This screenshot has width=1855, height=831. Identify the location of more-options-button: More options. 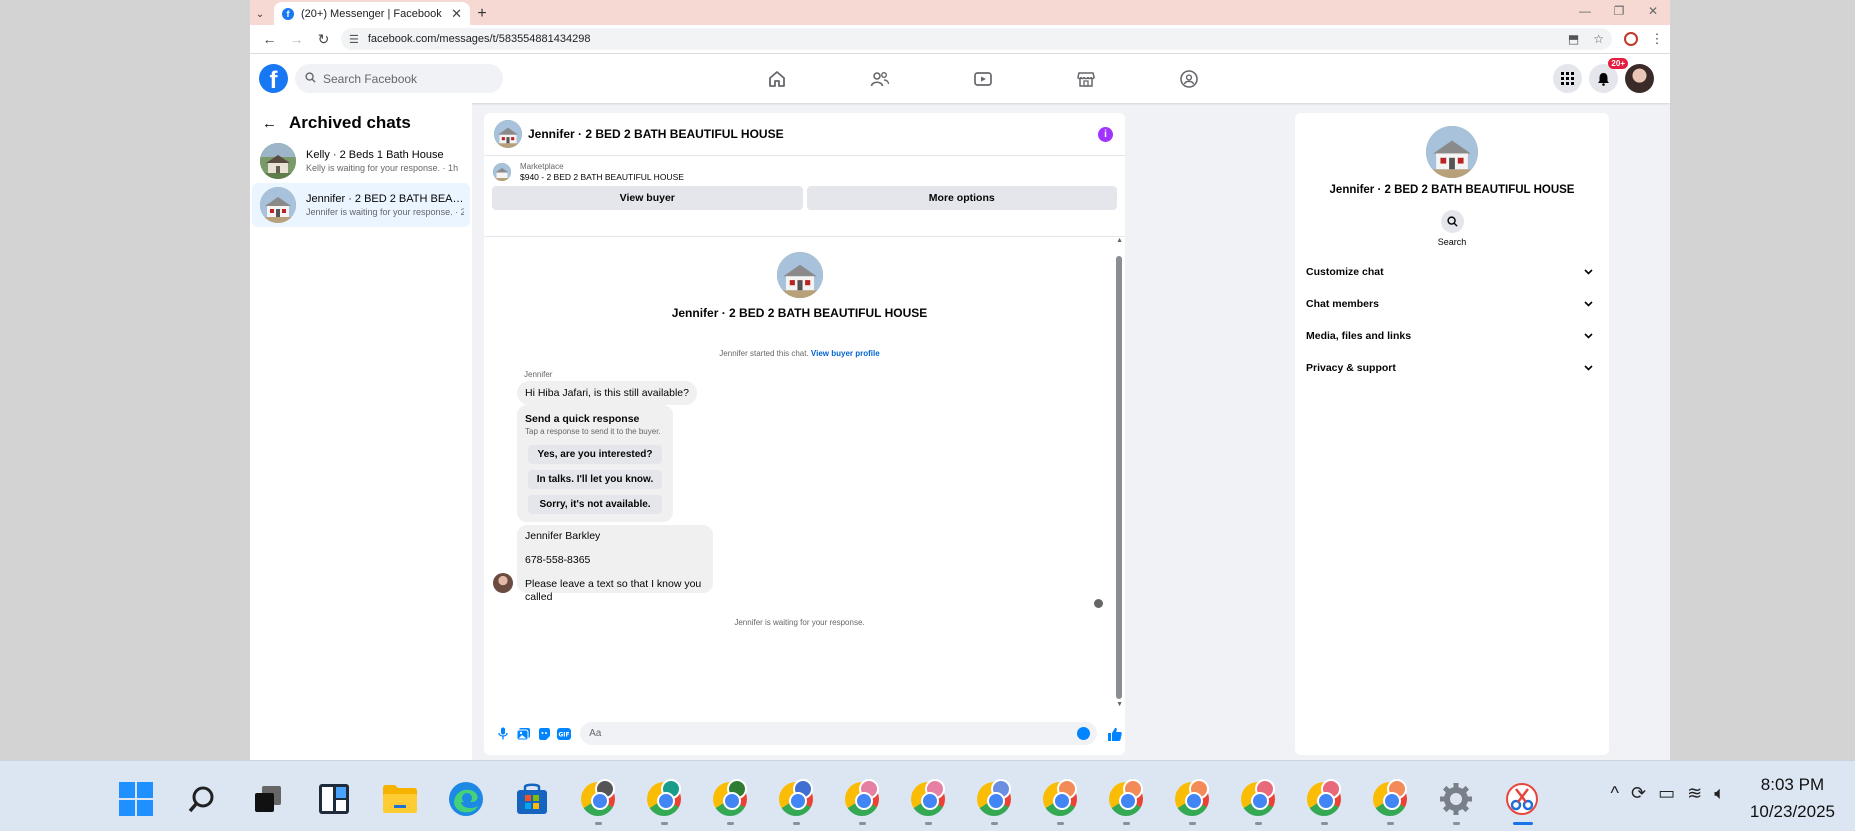
(961, 198).